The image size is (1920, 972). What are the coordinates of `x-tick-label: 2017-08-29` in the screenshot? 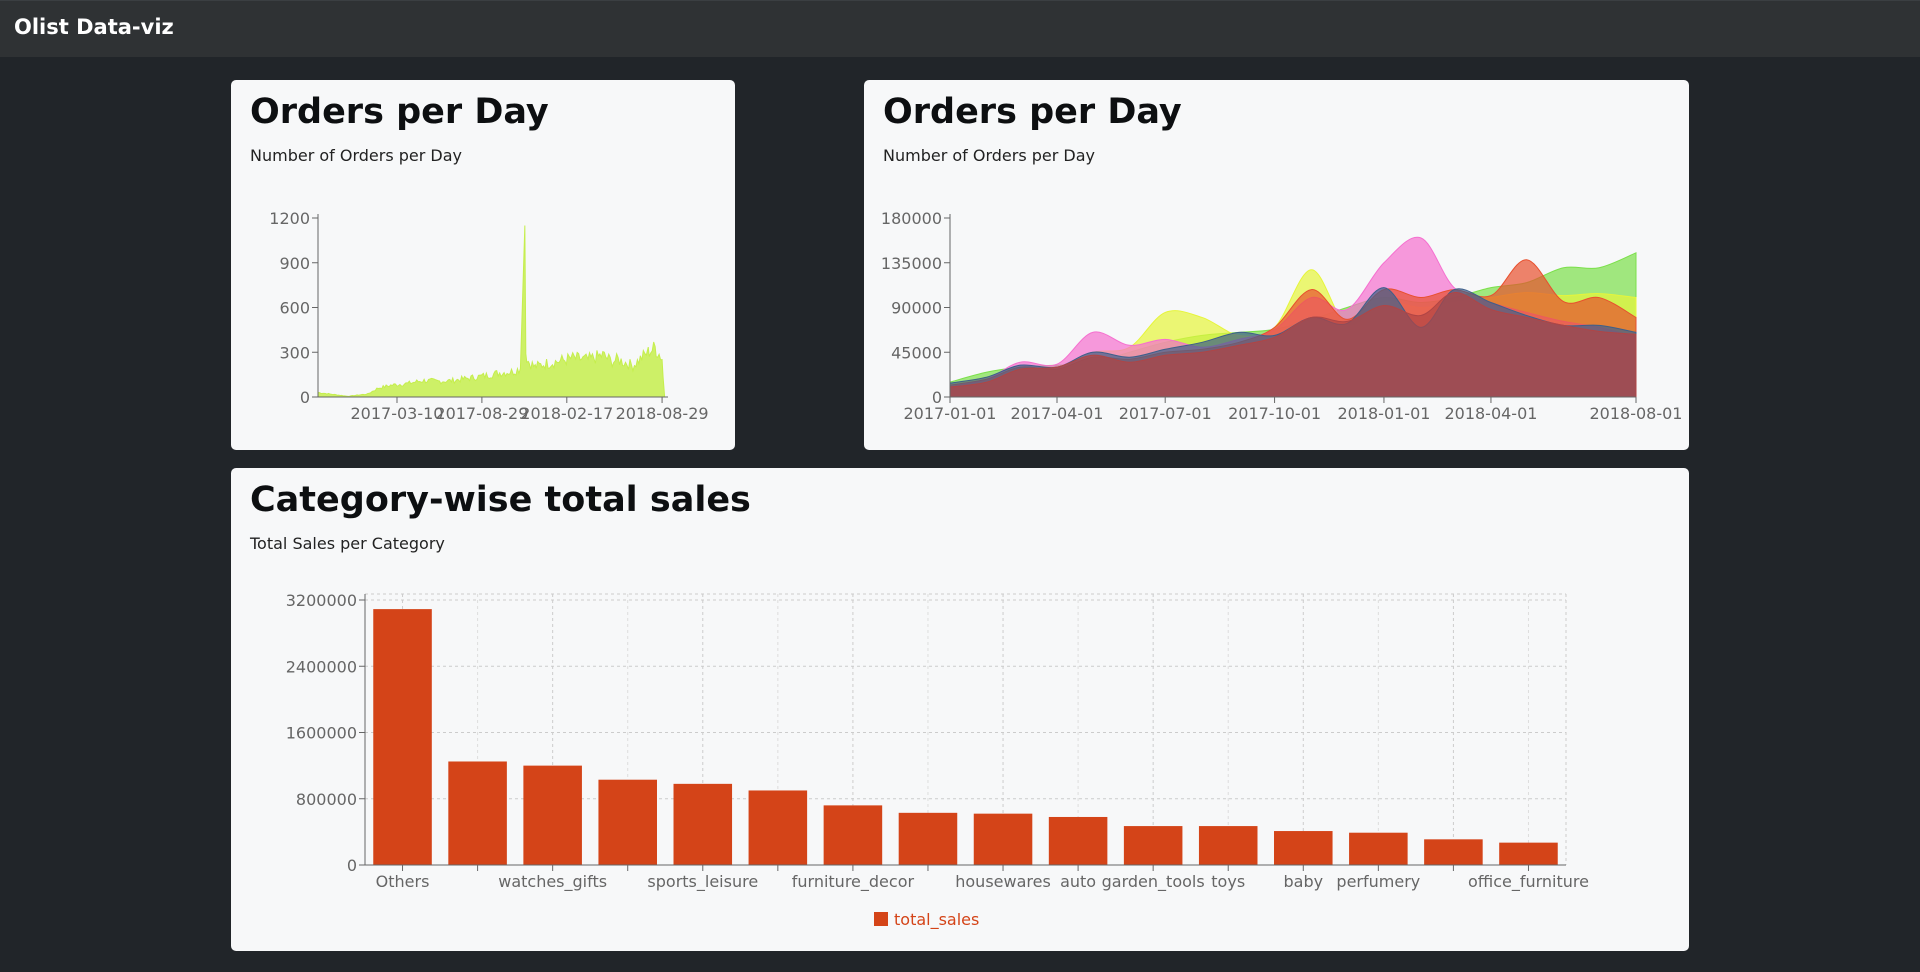 It's located at (481, 413).